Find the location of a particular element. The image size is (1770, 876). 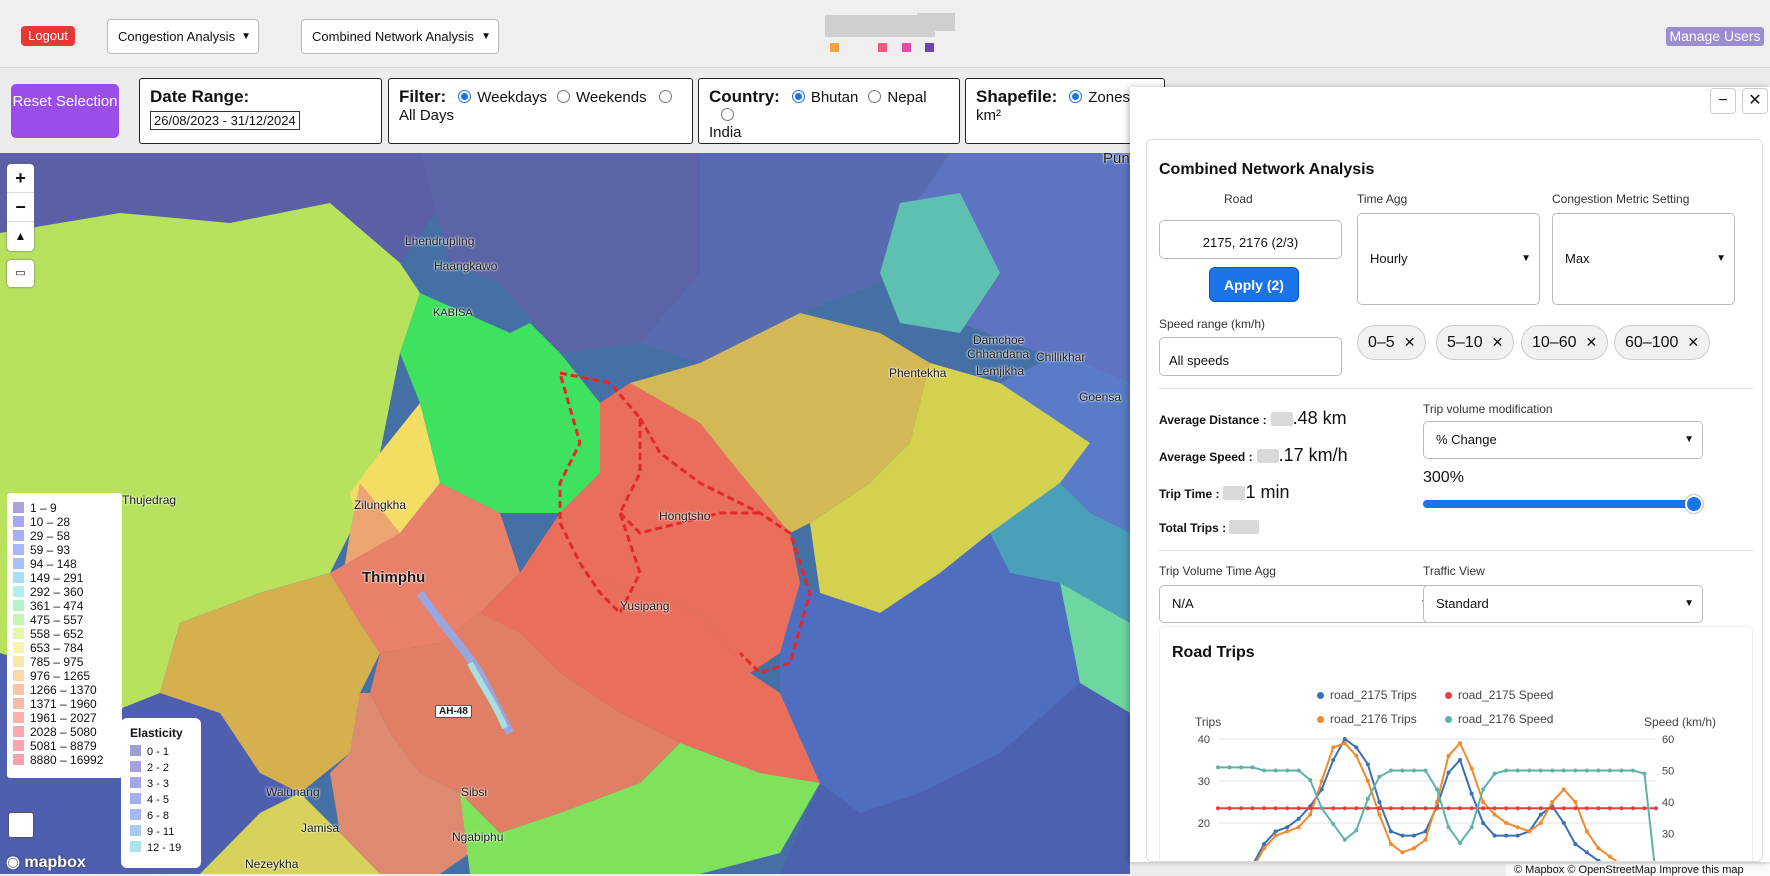

legend-row: 558 – 652 is located at coordinates (64, 634).